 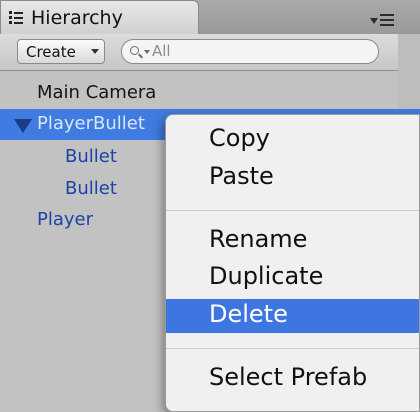 I want to click on menu-item-label: Rename, so click(x=258, y=239).